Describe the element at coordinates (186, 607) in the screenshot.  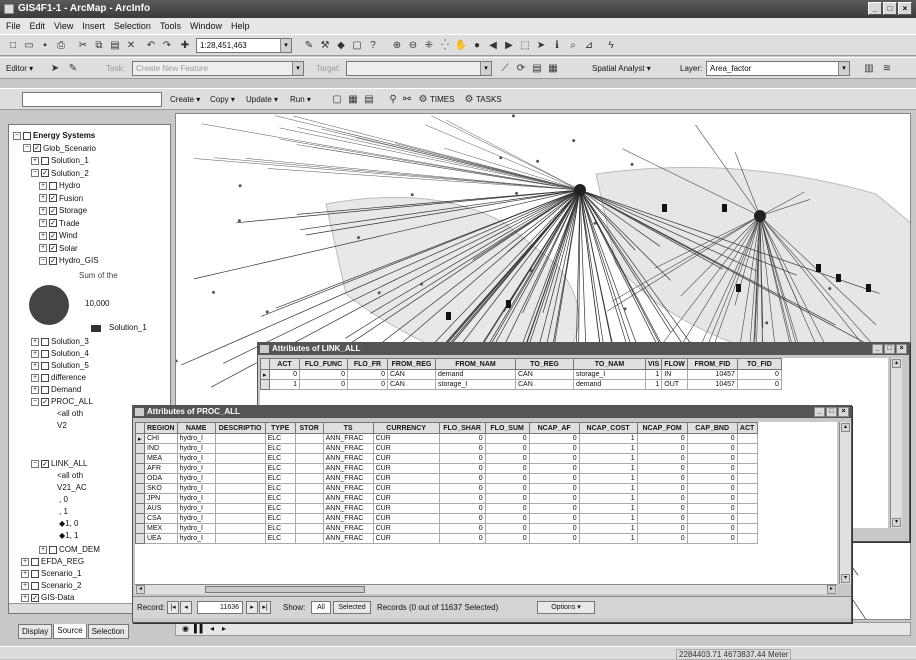
I see `previous-record-button: ◂` at that location.